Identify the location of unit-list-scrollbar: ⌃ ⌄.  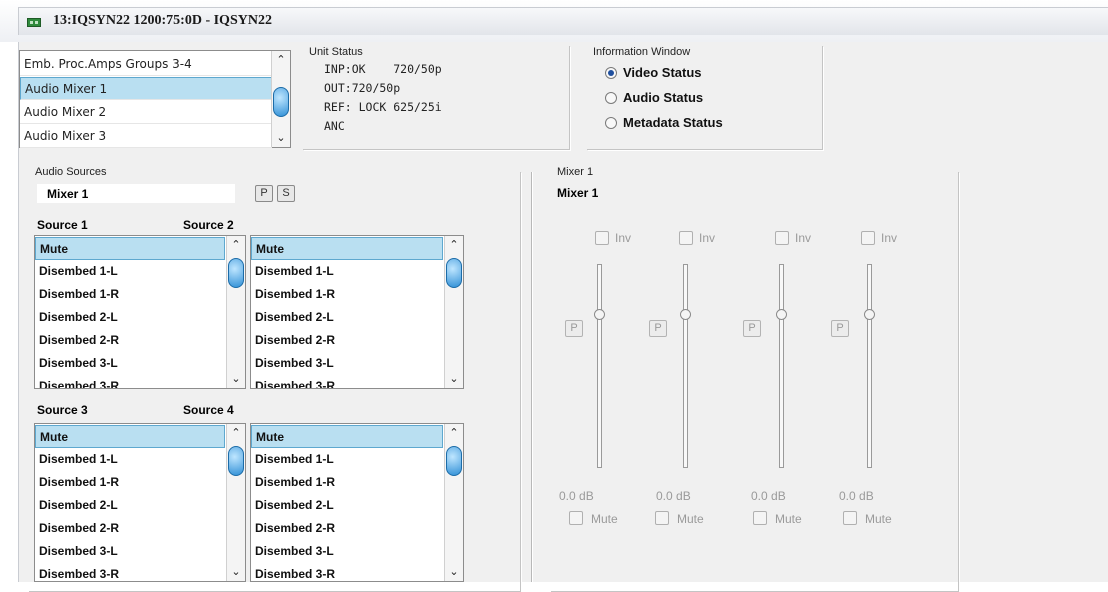
(280, 99).